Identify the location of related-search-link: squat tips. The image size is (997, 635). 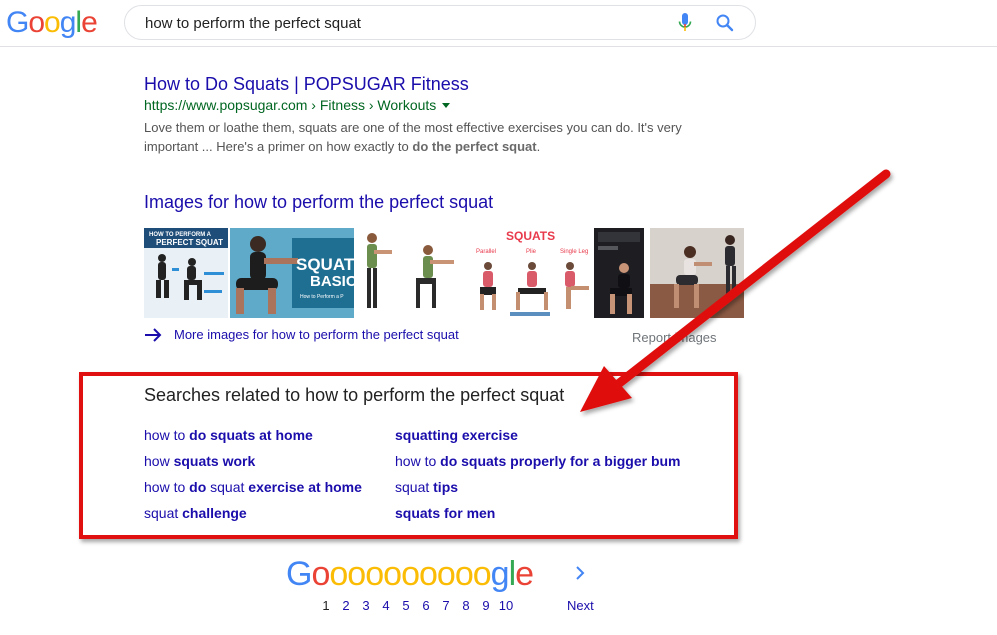
(426, 487).